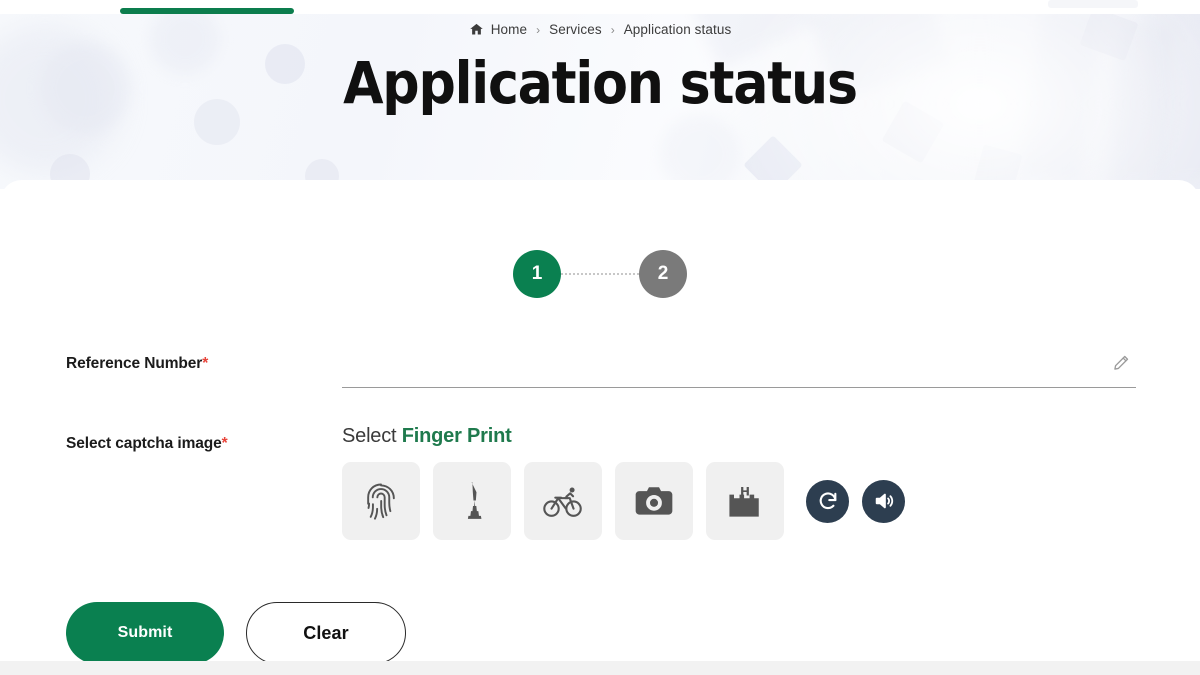 This screenshot has height=675, width=1200. What do you see at coordinates (1093, 4) in the screenshot?
I see `topbar-ghost-element` at bounding box center [1093, 4].